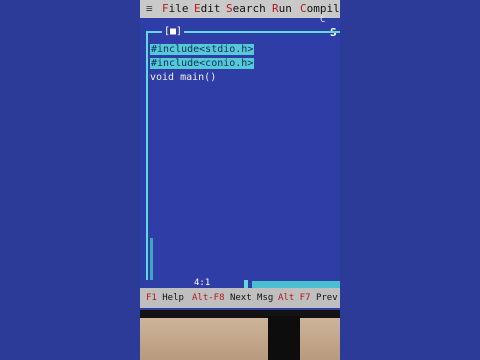 Image resolution: width=480 pixels, height=360 pixels. Describe the element at coordinates (151, 298) in the screenshot. I see `hint-key: F1` at that location.